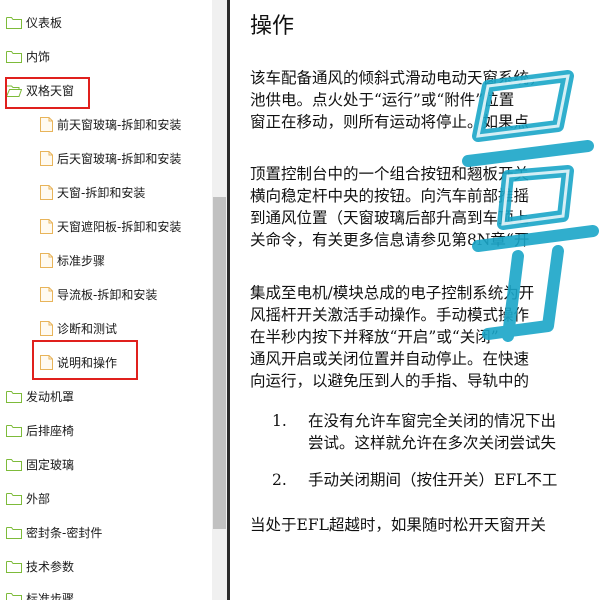 This screenshot has width=607, height=600. Describe the element at coordinates (50, 566) in the screenshot. I see `tree-item-label: 技术参数` at that location.